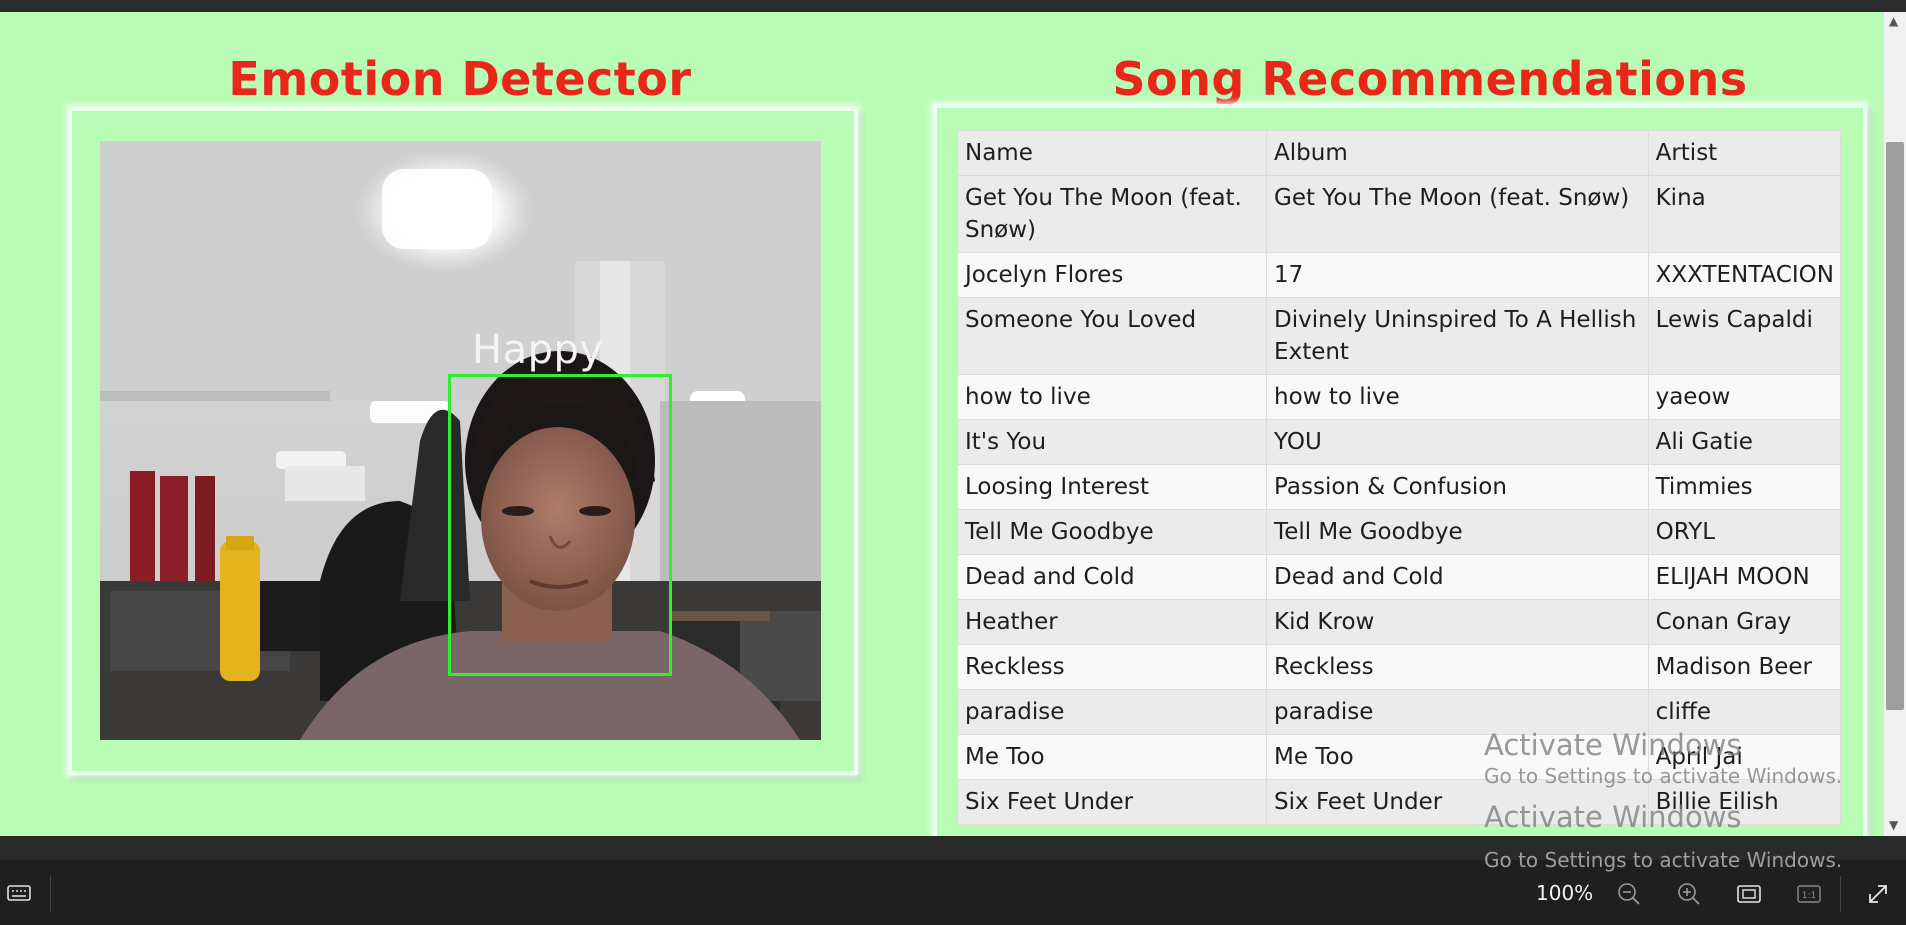  I want to click on song-album: 17, so click(1457, 275).